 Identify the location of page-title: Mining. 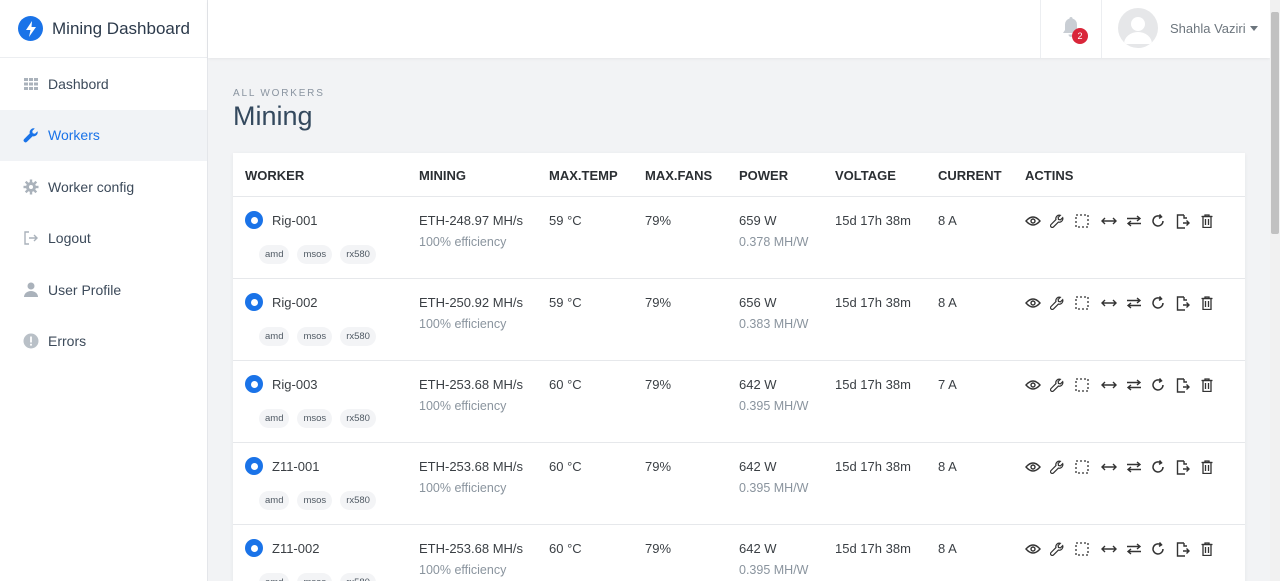
(273, 116).